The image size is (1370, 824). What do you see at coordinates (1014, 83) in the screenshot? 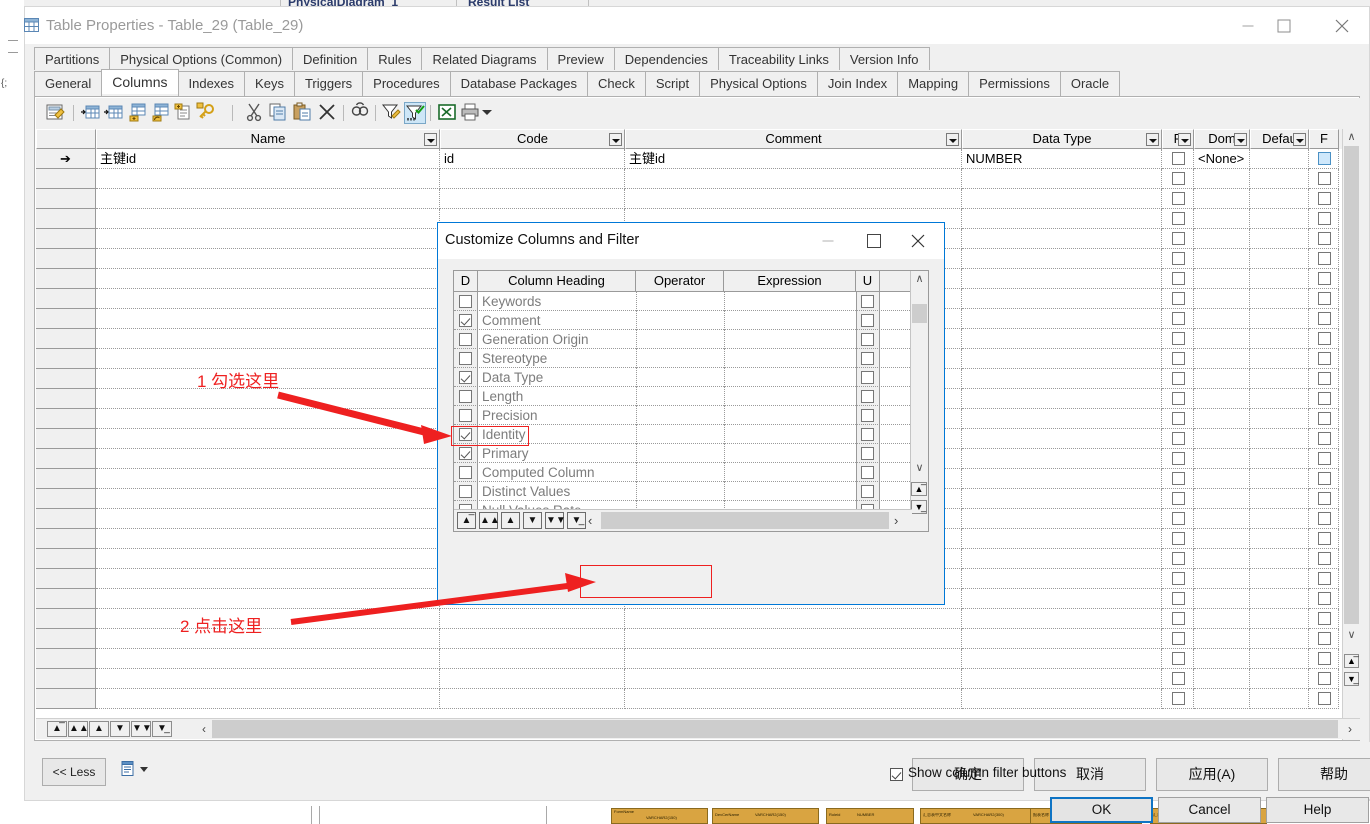
I see `tab-permissions: Permissions` at bounding box center [1014, 83].